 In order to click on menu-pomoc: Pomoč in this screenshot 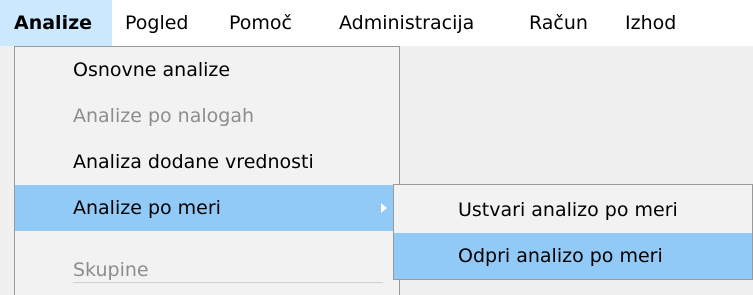, I will do `click(260, 23)`.